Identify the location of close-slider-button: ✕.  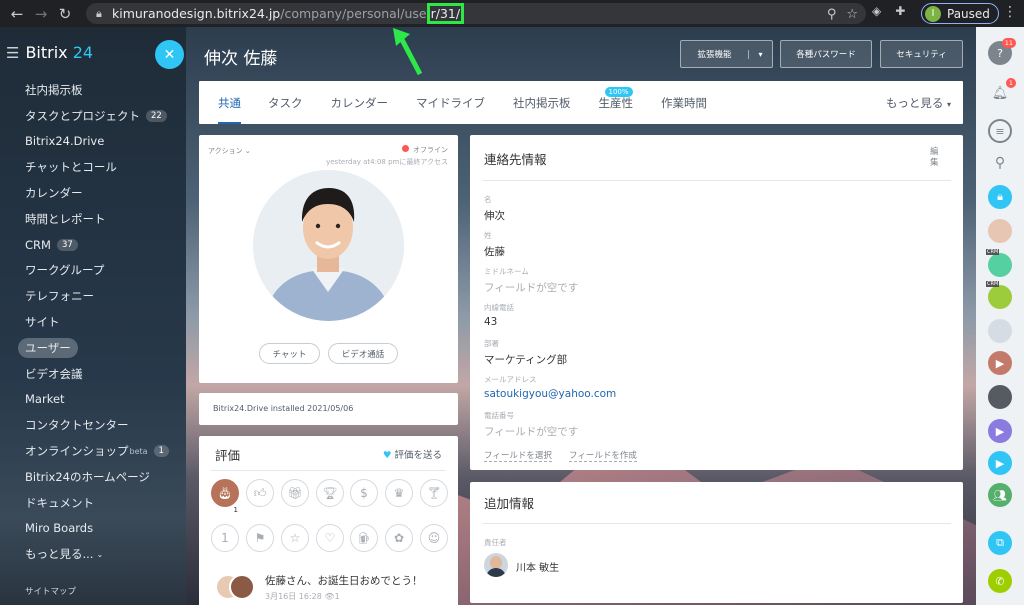
(169, 54).